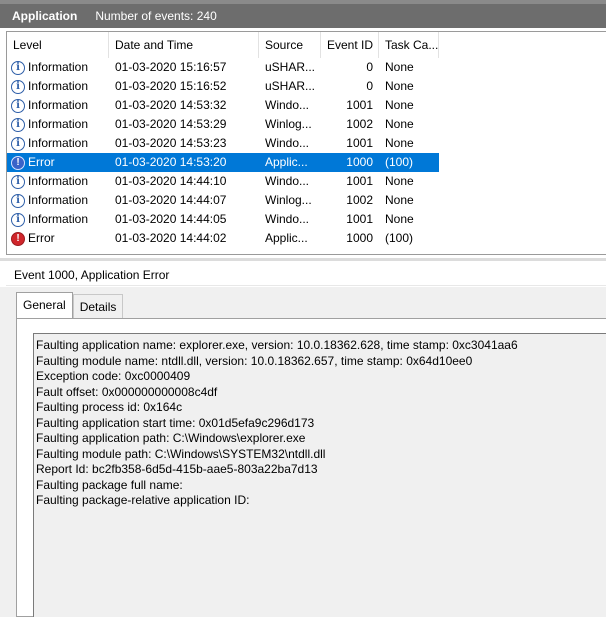  Describe the element at coordinates (184, 45) in the screenshot. I see `column-header-date: Date and Time` at that location.